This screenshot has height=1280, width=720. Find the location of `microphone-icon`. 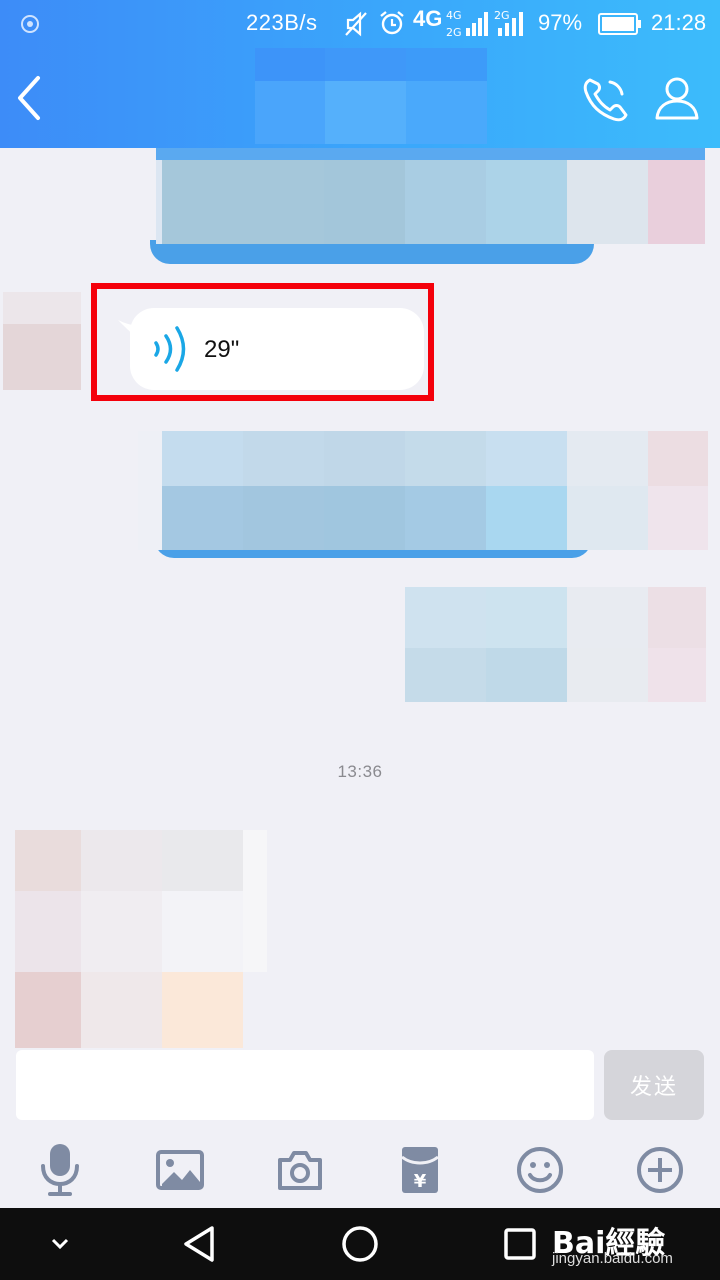

microphone-icon is located at coordinates (60, 1170).